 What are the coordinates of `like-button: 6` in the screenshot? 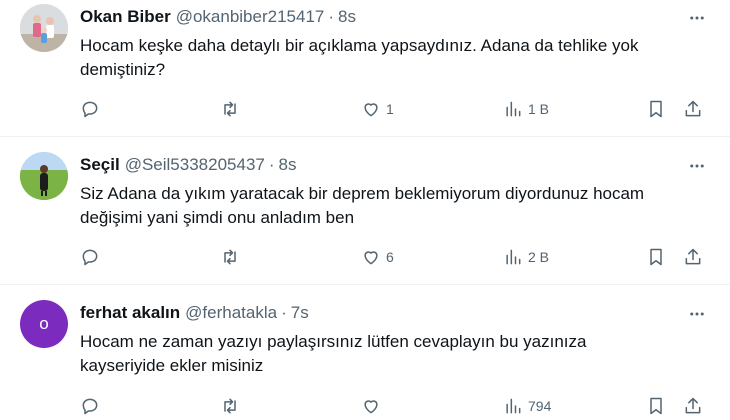 It's located at (377, 257).